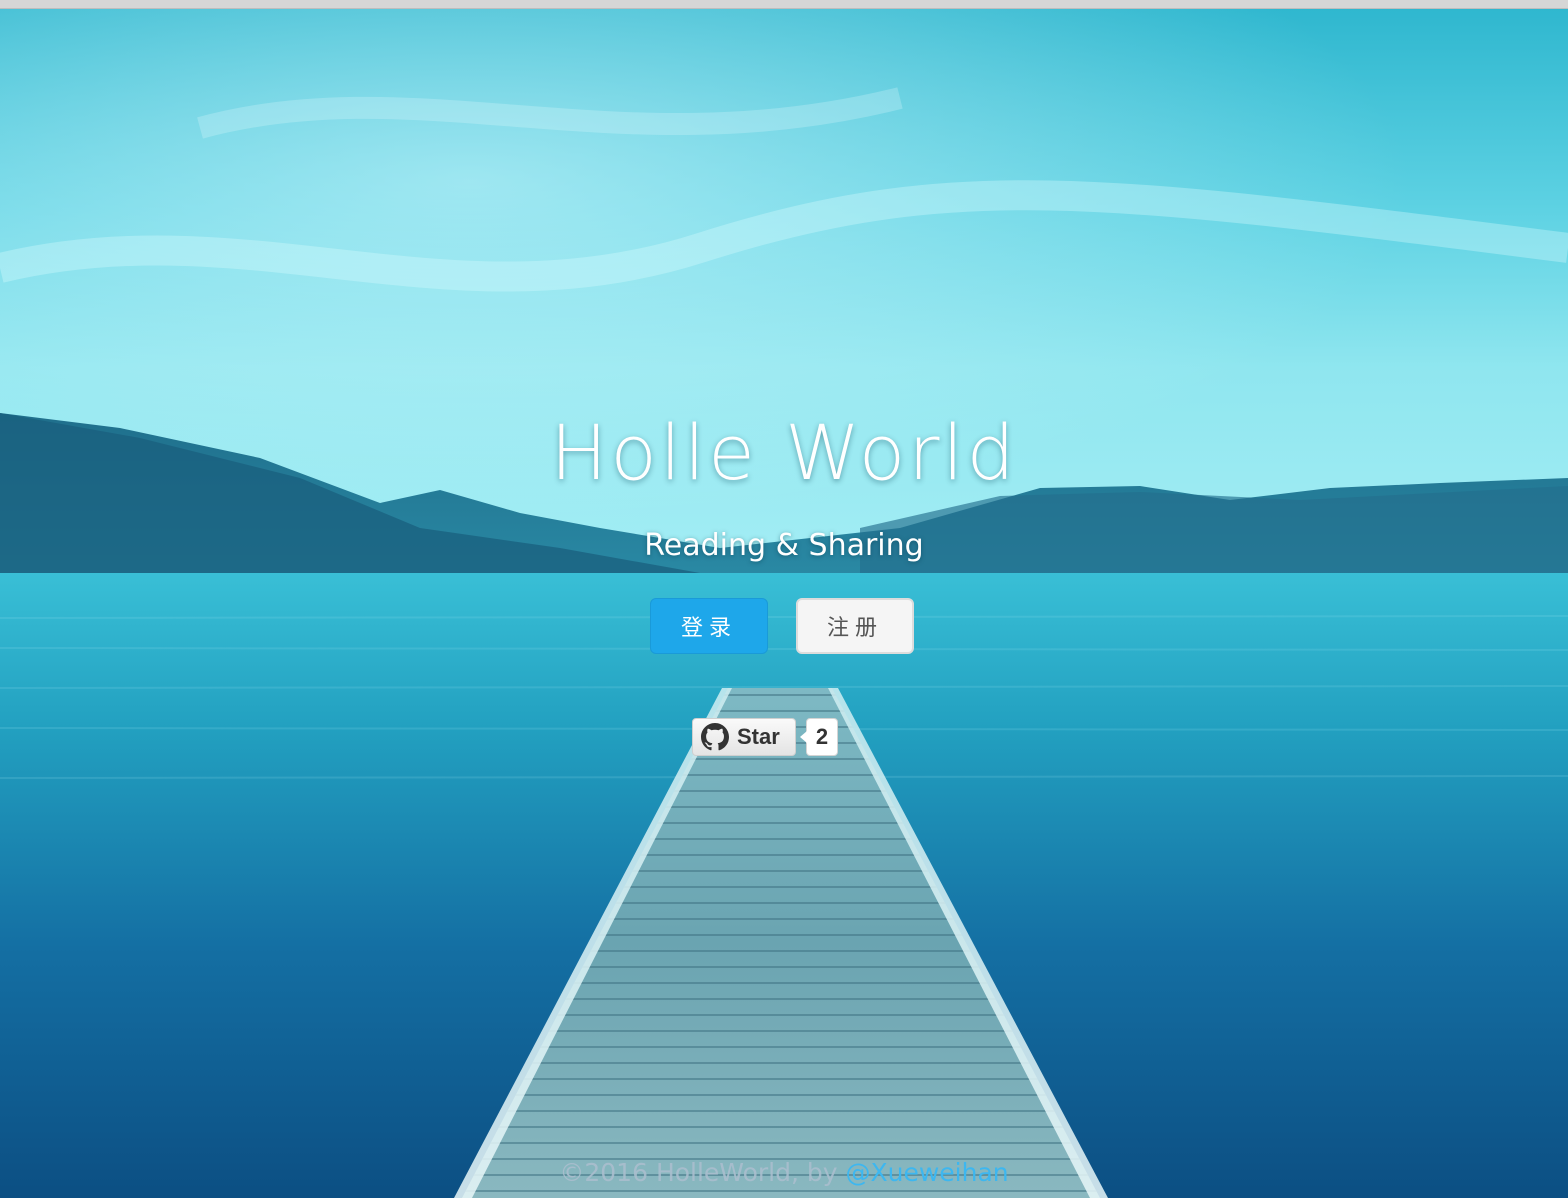 The width and height of the screenshot is (1568, 1198). I want to click on login-button: 登录, so click(709, 626).